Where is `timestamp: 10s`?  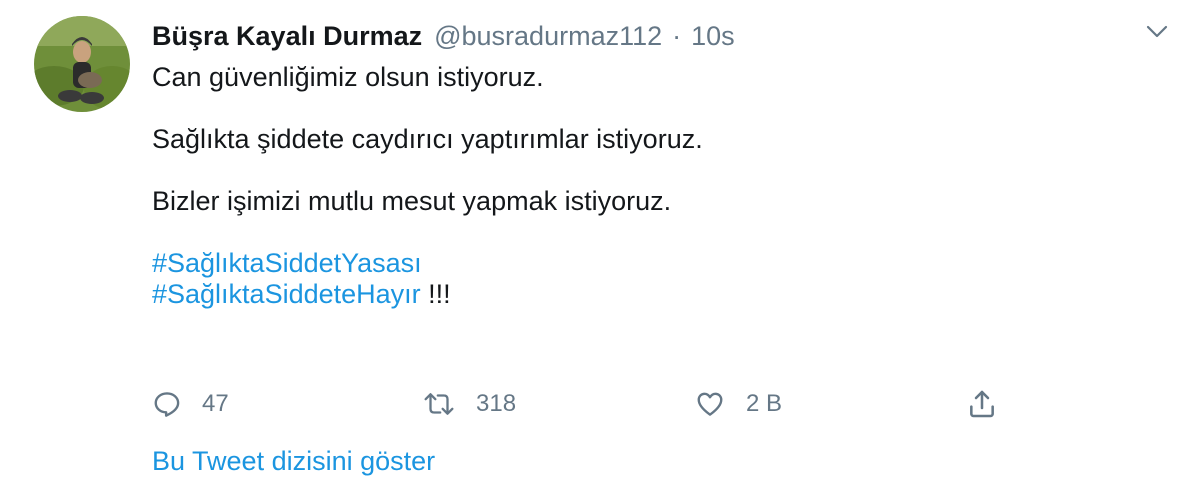
timestamp: 10s is located at coordinates (713, 36).